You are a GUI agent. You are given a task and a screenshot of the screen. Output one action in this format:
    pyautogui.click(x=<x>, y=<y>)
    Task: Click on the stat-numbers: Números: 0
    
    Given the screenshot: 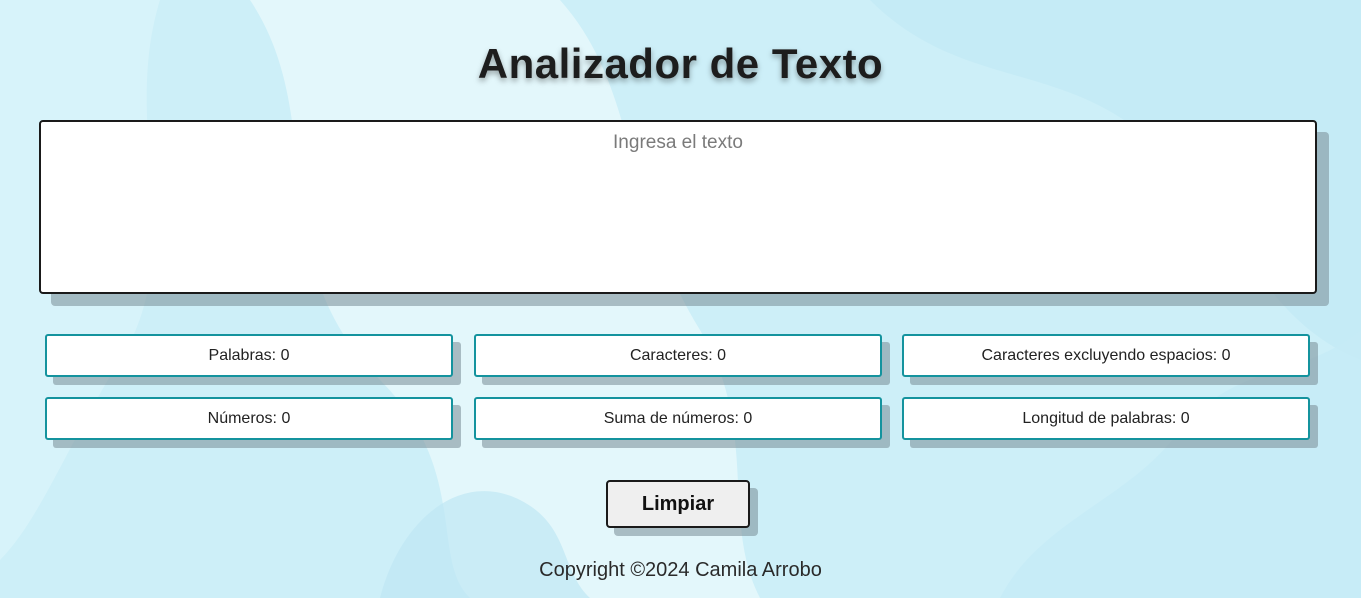 What is the action you would take?
    pyautogui.click(x=253, y=422)
    